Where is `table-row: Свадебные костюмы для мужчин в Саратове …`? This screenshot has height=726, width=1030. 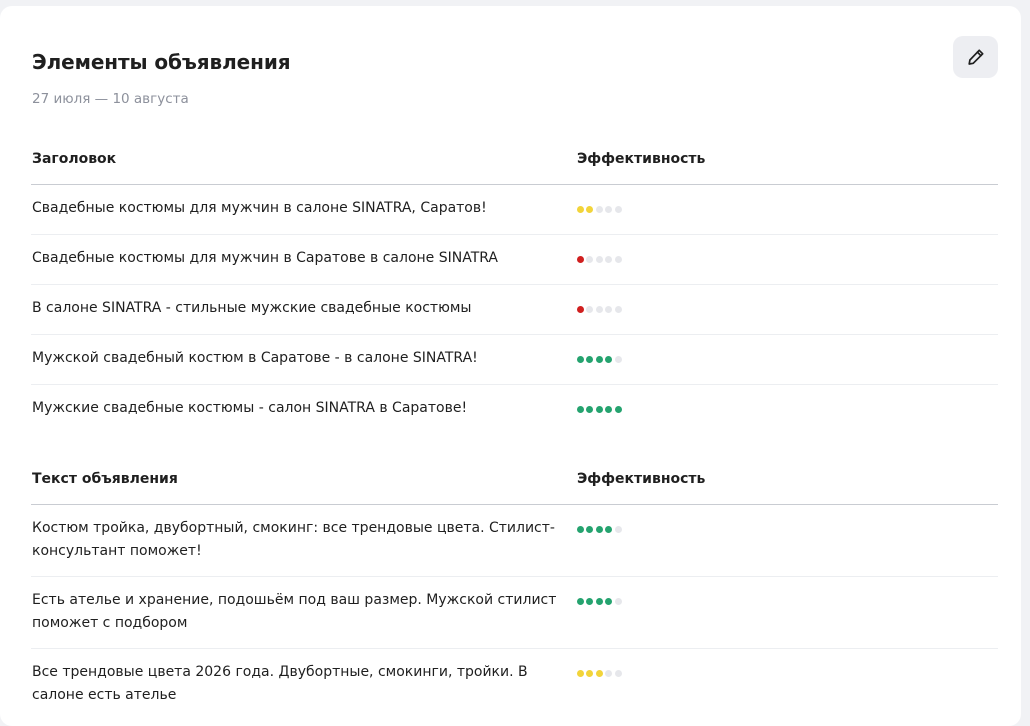
table-row: Свадебные костюмы для мужчин в Саратове … is located at coordinates (514, 260).